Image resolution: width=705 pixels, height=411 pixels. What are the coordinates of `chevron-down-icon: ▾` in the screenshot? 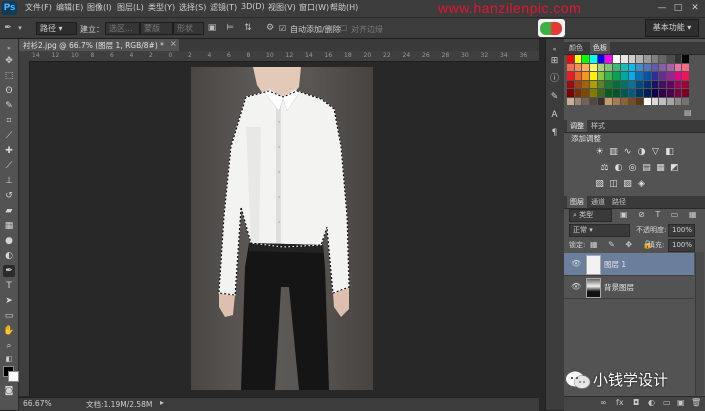 It's located at (20, 28).